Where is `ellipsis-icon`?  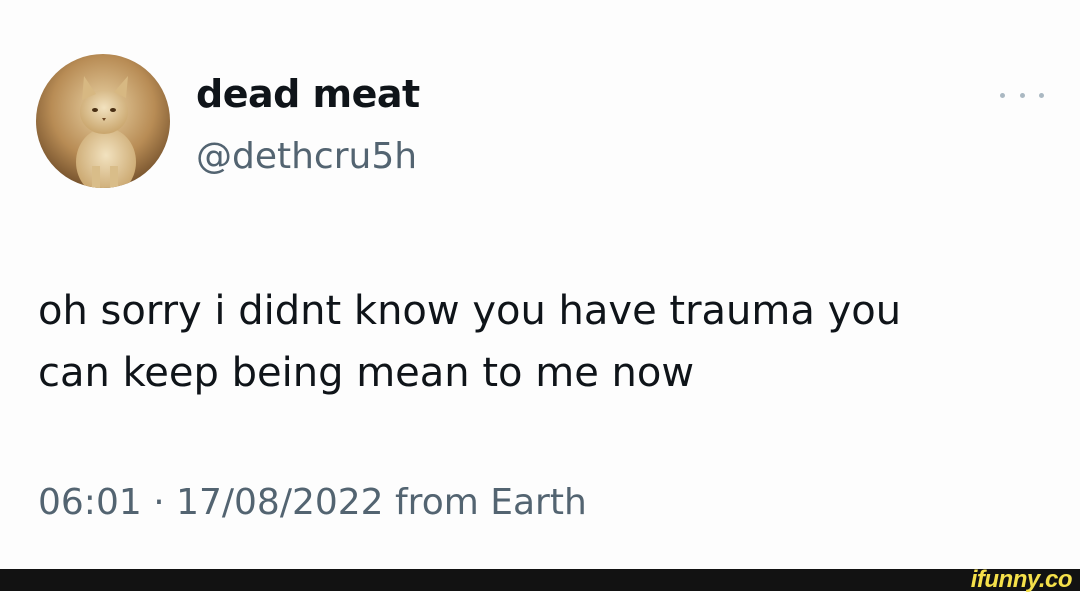
ellipsis-icon is located at coordinates (1022, 95).